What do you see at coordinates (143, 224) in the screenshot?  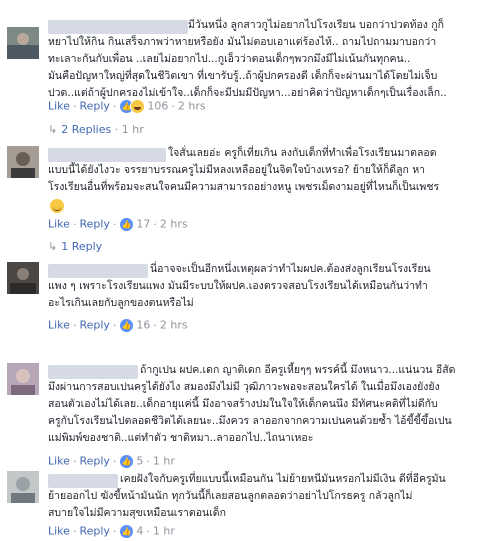 I see `reaction-count: 17` at bounding box center [143, 224].